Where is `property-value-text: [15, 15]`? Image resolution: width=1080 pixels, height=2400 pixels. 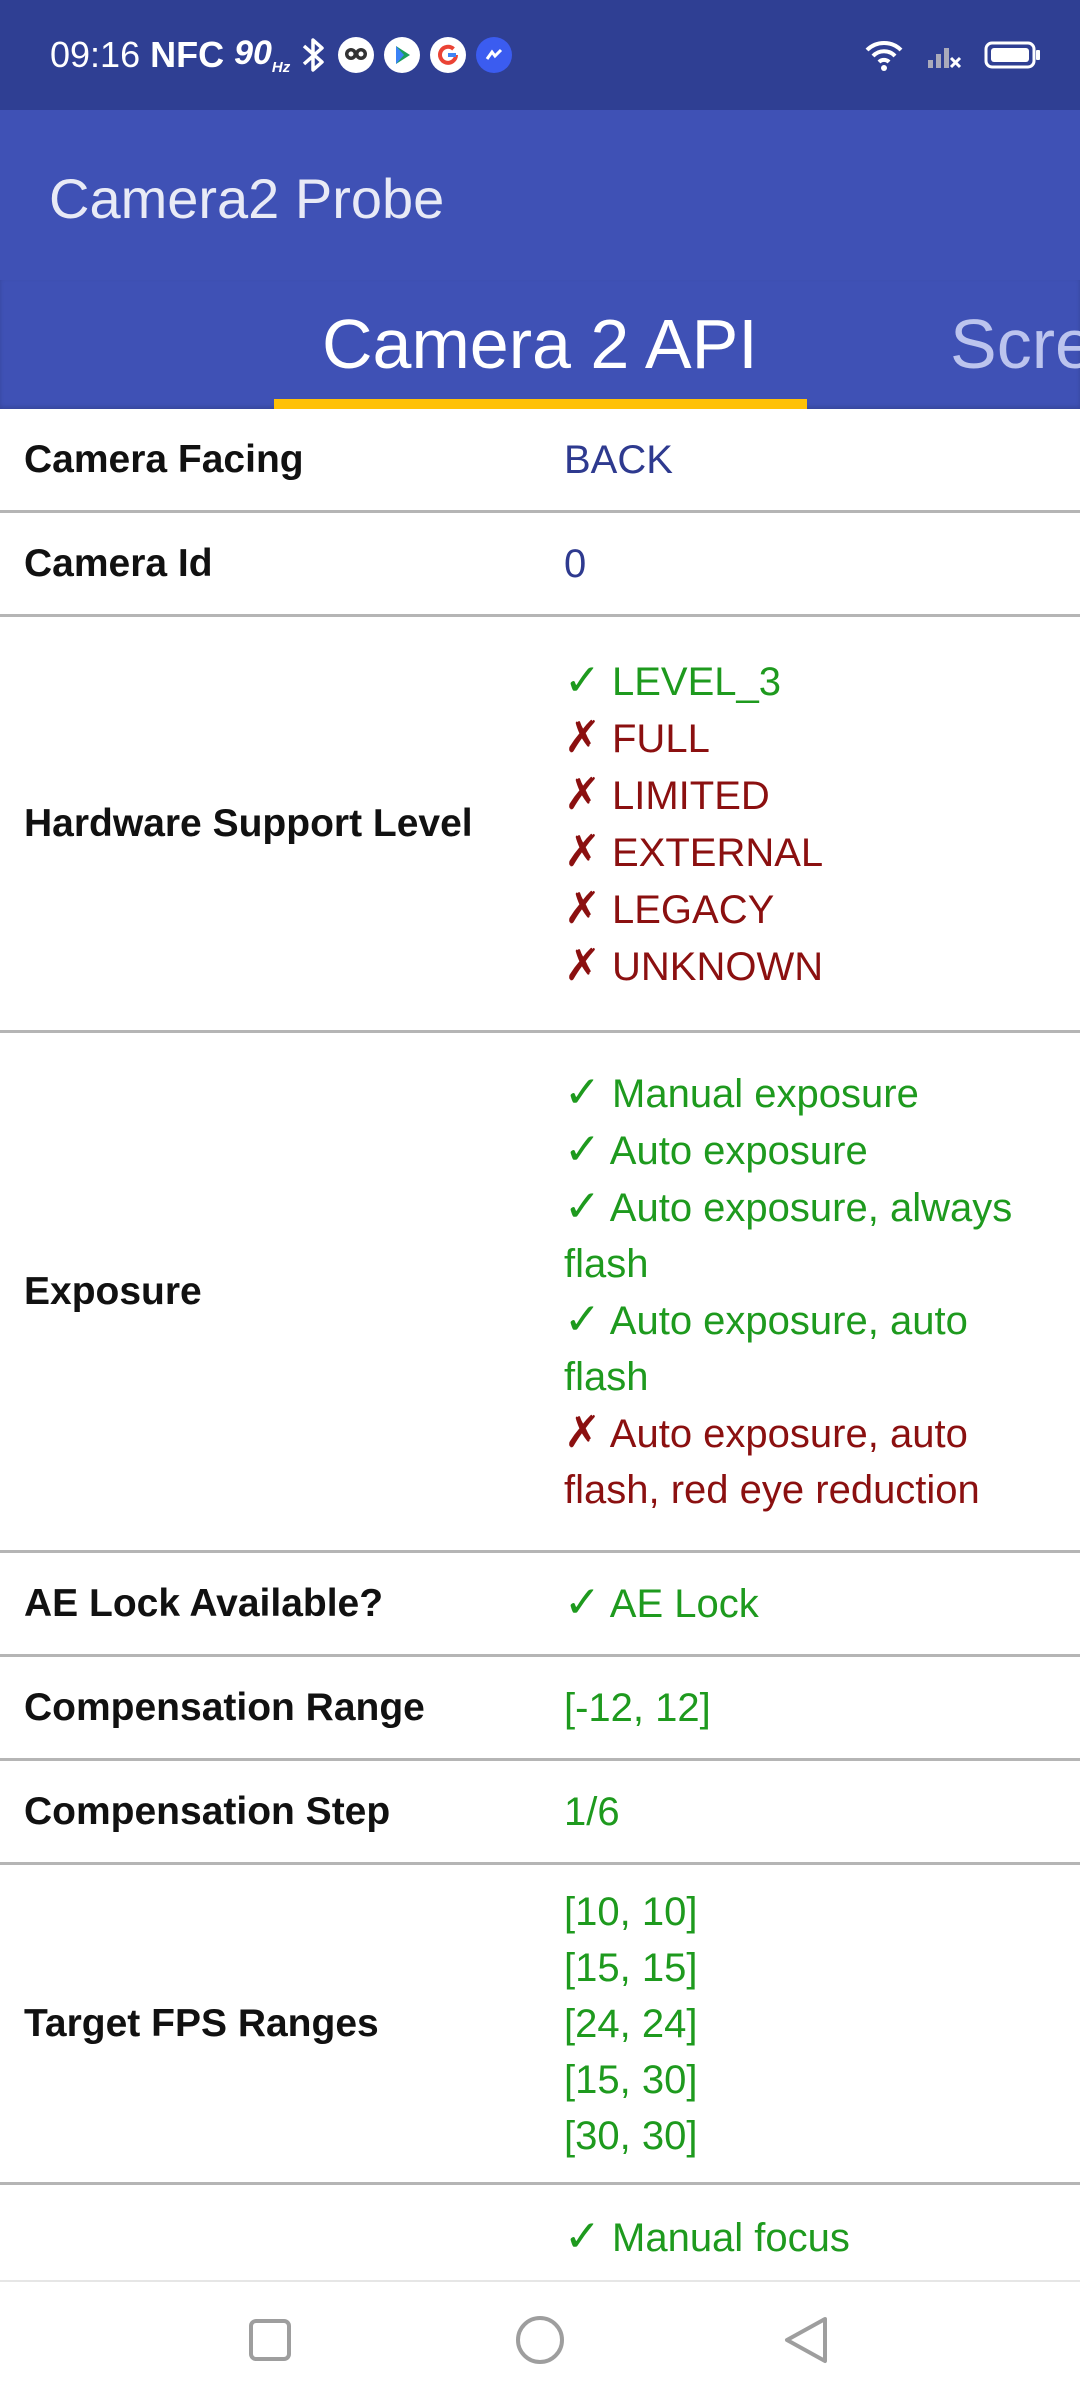 property-value-text: [15, 15] is located at coordinates (631, 1967).